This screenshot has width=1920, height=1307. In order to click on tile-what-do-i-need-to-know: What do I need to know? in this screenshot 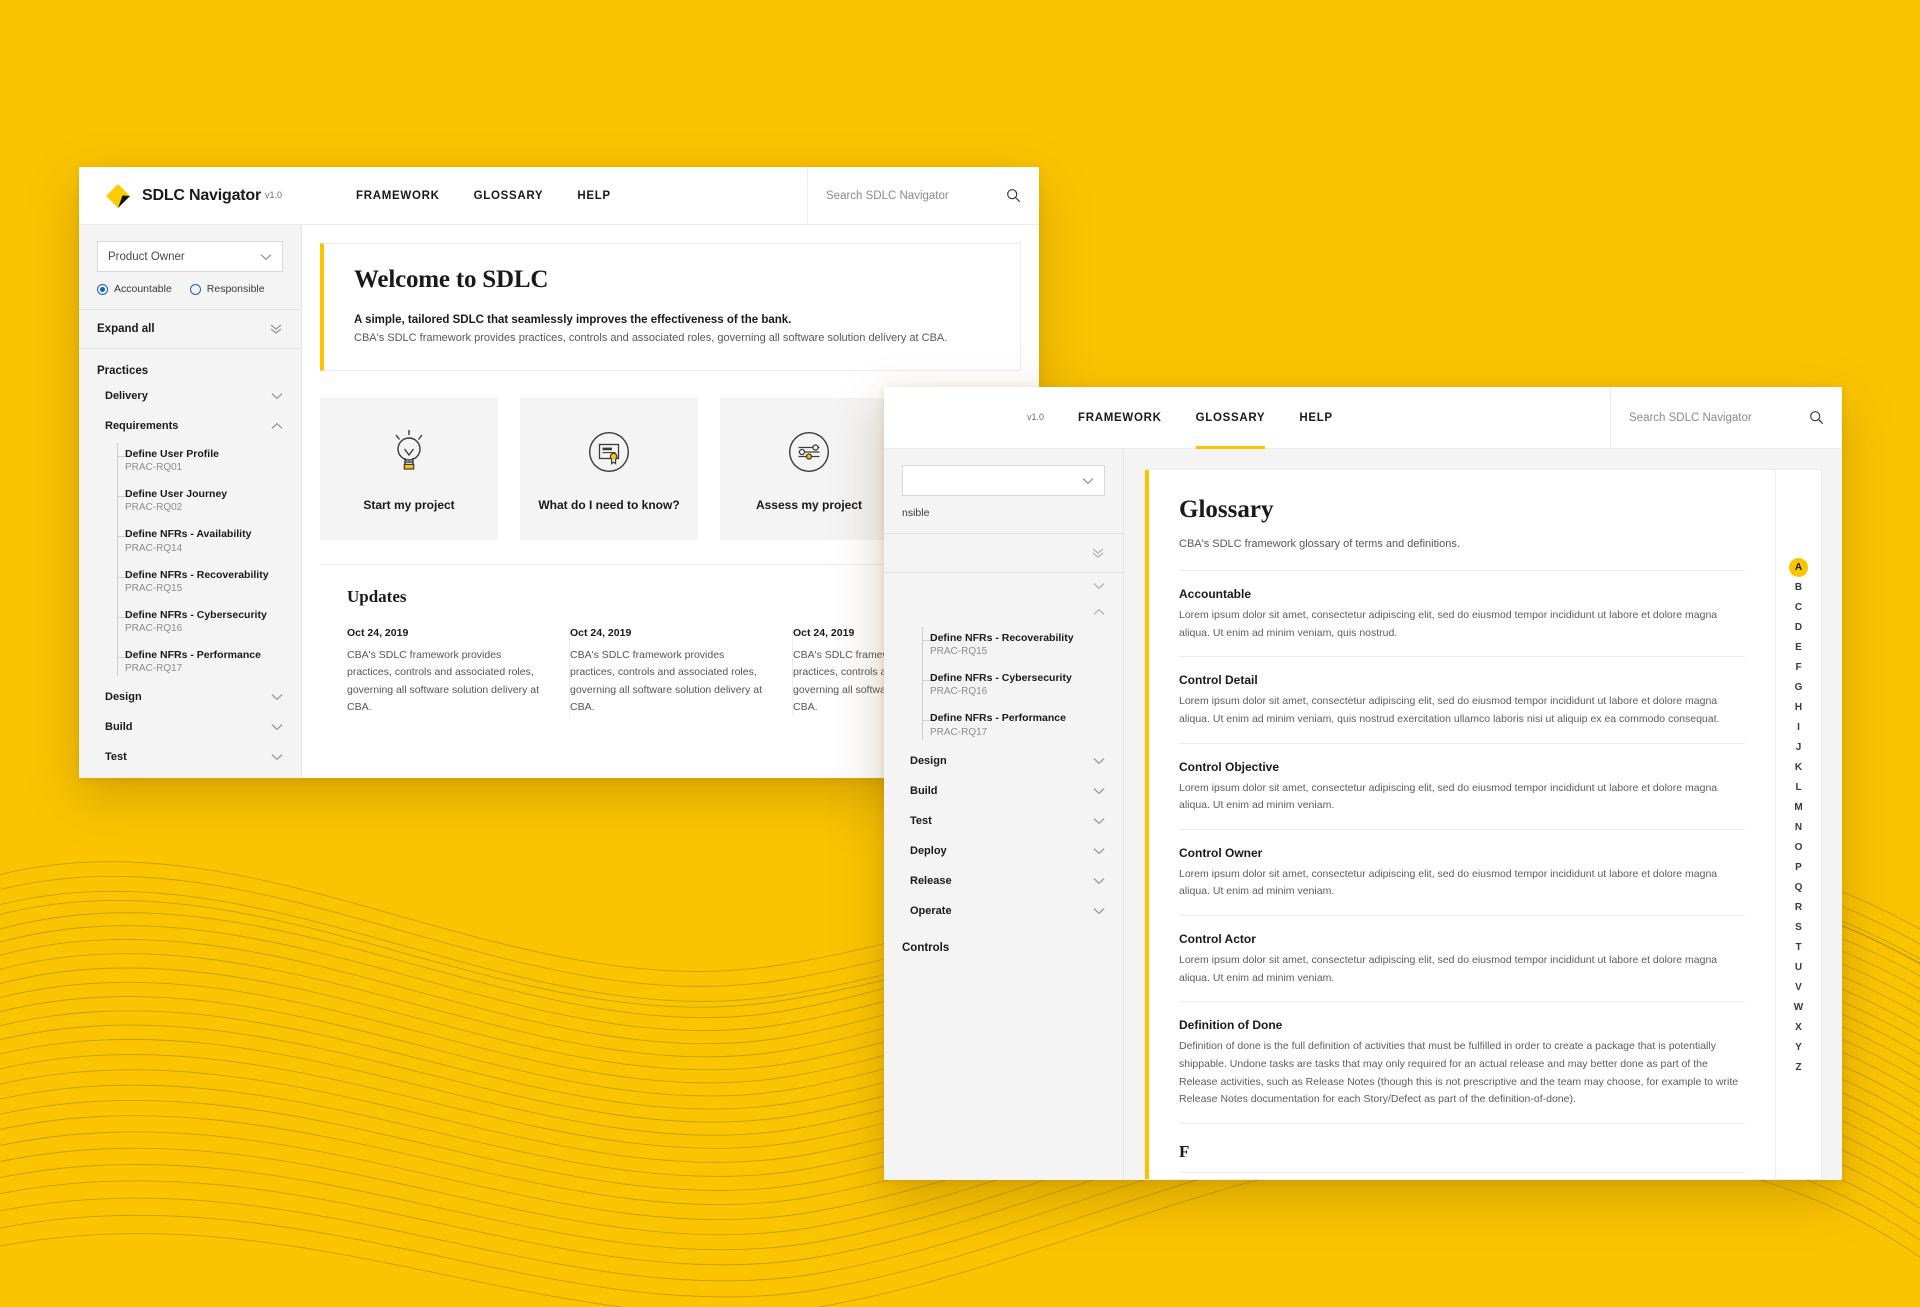, I will do `click(609, 469)`.